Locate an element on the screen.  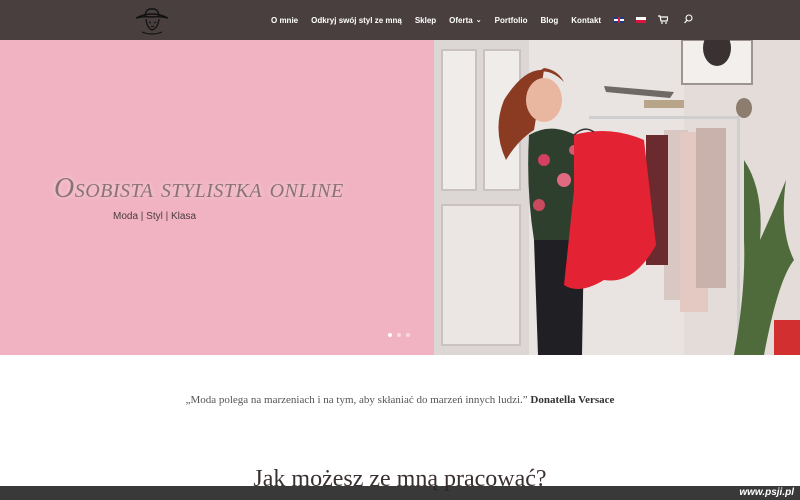
nav-item-portfolio: Portfolio is located at coordinates (511, 20).